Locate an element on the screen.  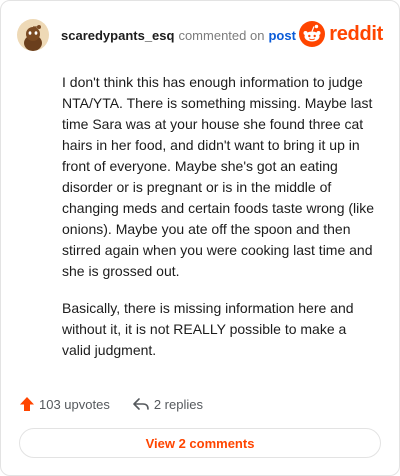
upvote-arrow-icon is located at coordinates (27, 404).